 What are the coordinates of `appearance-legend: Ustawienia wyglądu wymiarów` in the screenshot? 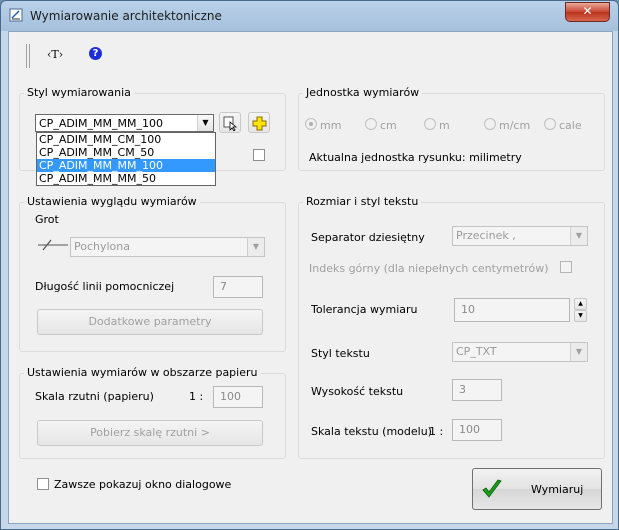 It's located at (112, 201).